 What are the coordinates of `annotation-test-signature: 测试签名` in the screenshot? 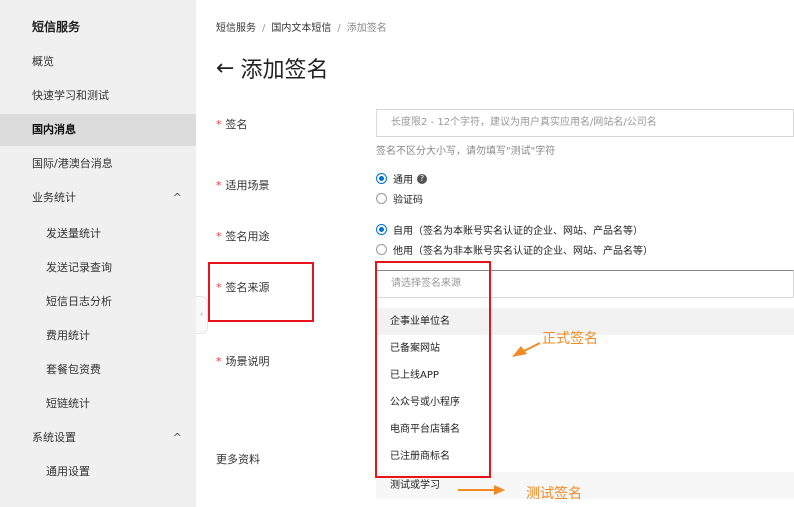 It's located at (554, 494).